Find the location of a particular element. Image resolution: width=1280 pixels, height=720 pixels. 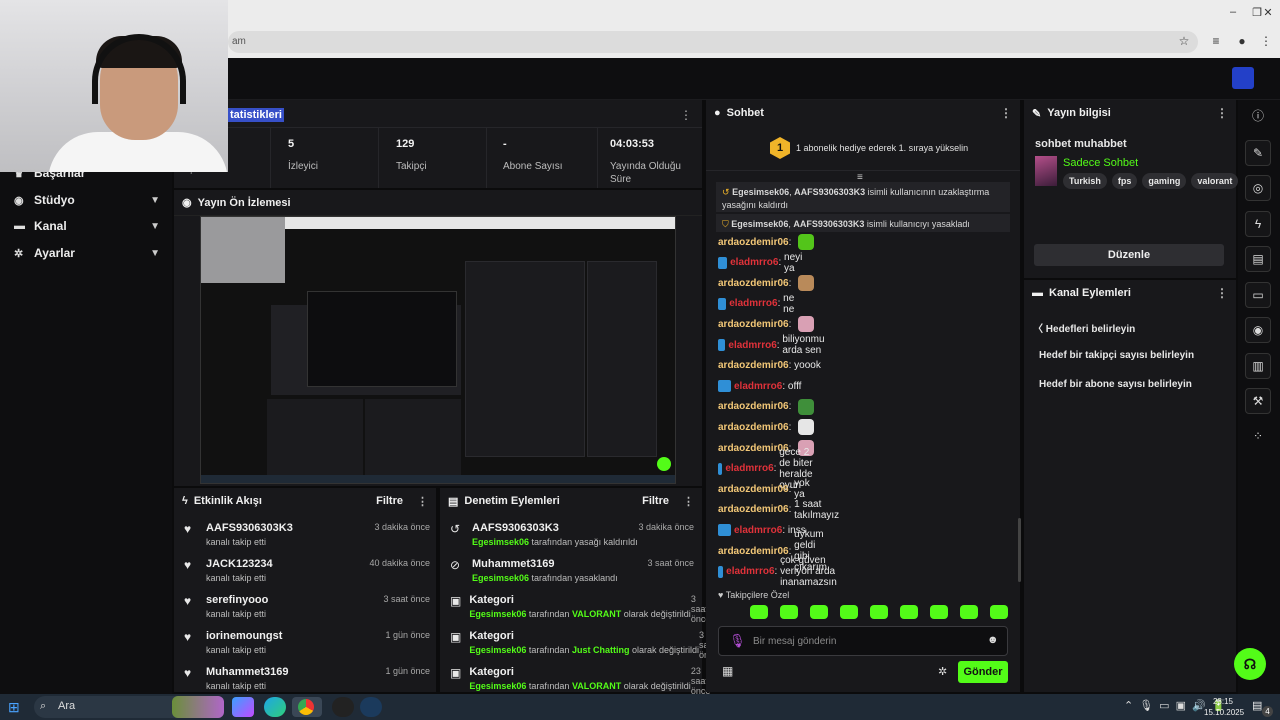

chat-message: ardaozdemir06: yok ya is located at coordinates (764, 489).